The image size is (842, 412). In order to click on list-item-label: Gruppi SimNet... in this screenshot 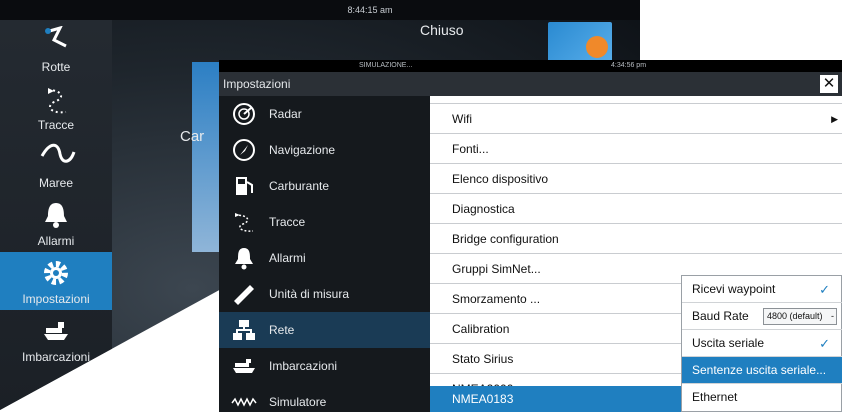, I will do `click(496, 269)`.